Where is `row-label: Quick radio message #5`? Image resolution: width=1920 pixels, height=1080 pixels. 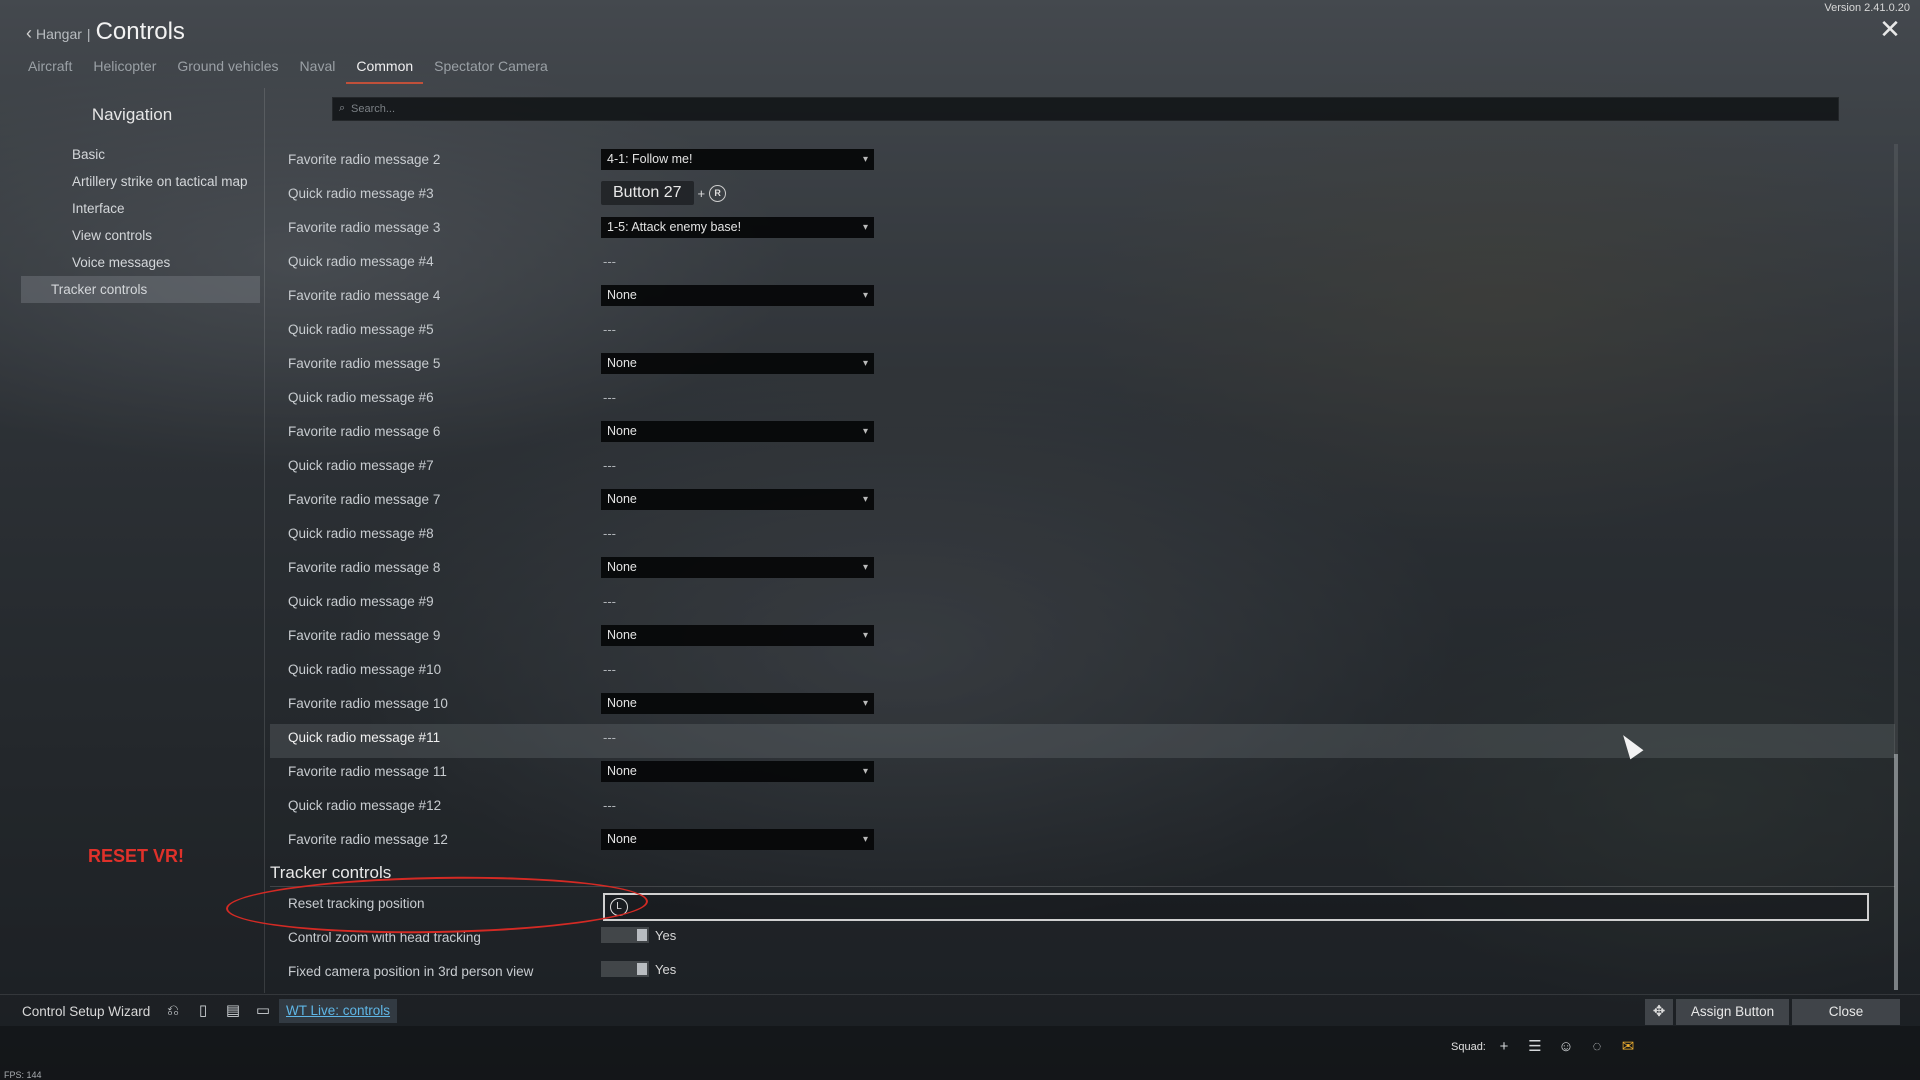
row-label: Quick radio message #5 is located at coordinates (361, 329).